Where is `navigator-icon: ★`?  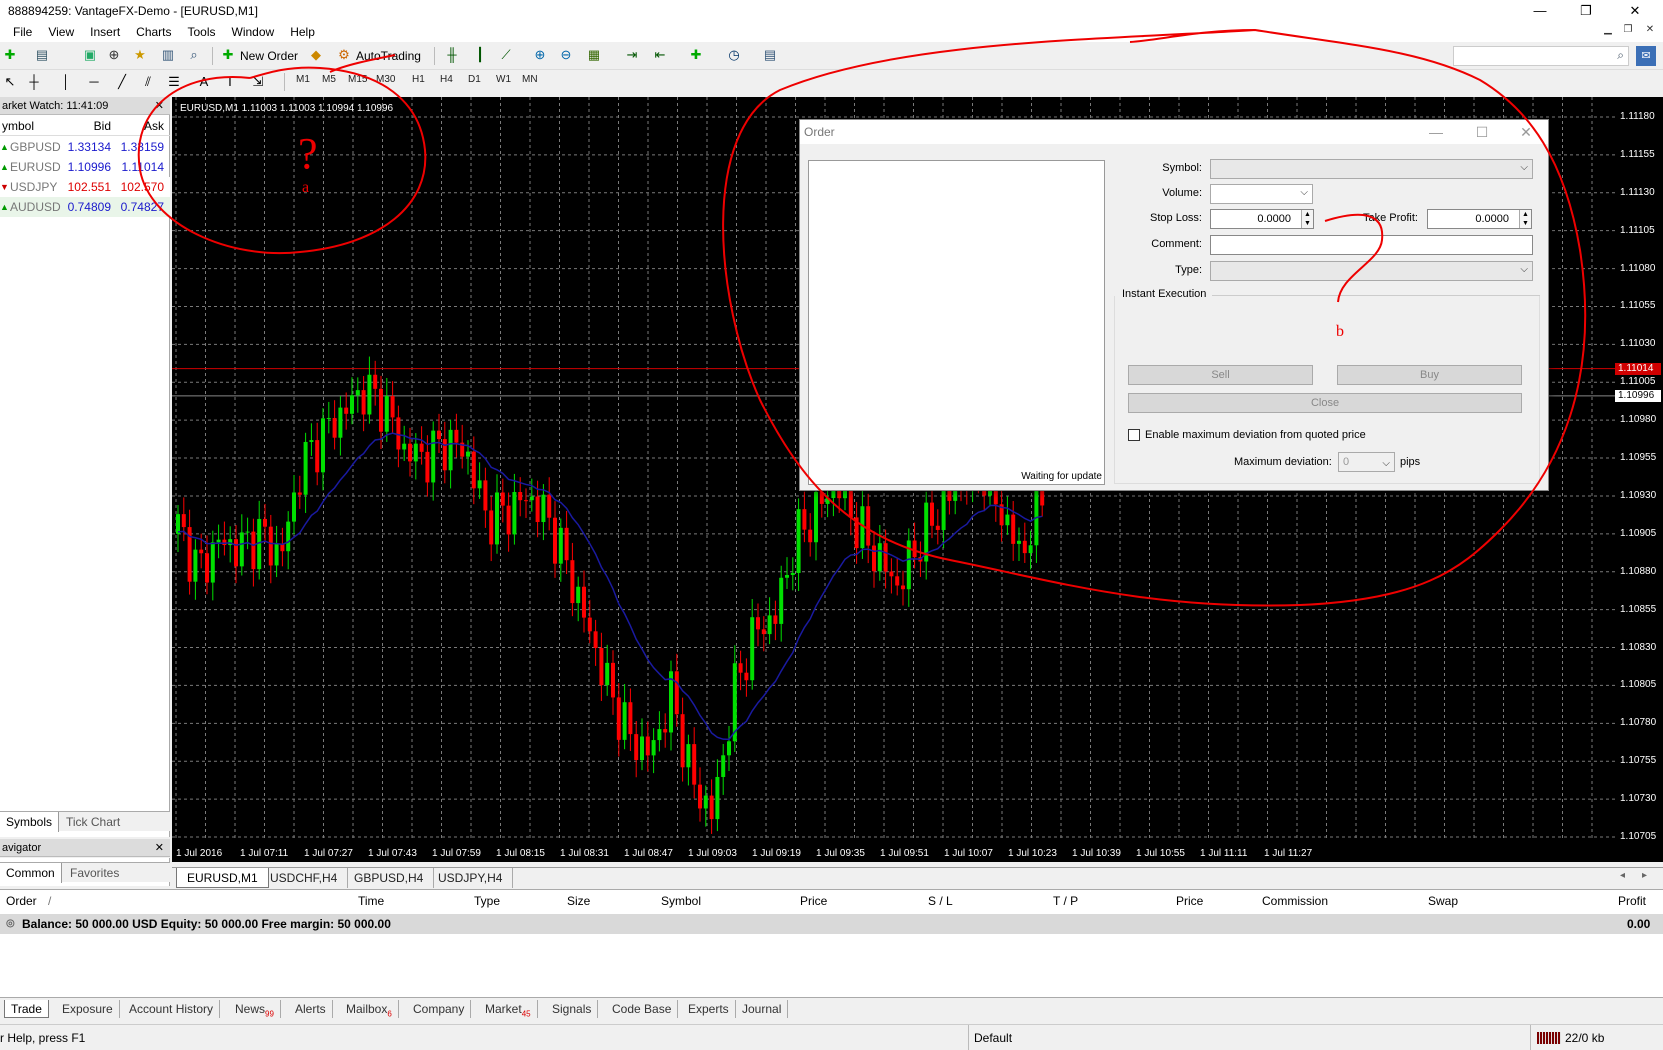 navigator-icon: ★ is located at coordinates (140, 55).